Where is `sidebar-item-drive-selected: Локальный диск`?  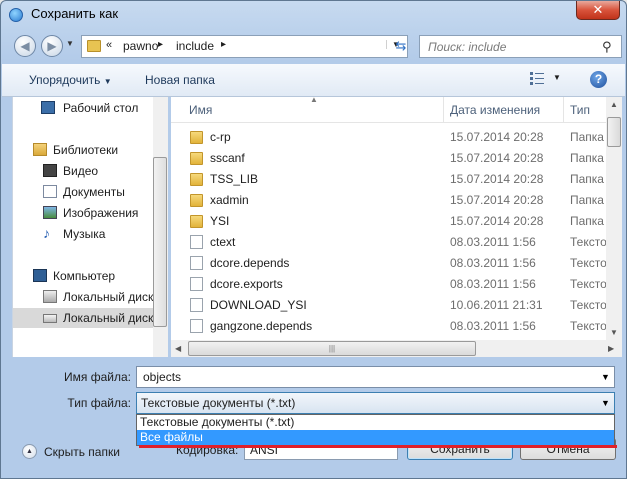 sidebar-item-drive-selected: Локальный диск is located at coordinates (83, 318).